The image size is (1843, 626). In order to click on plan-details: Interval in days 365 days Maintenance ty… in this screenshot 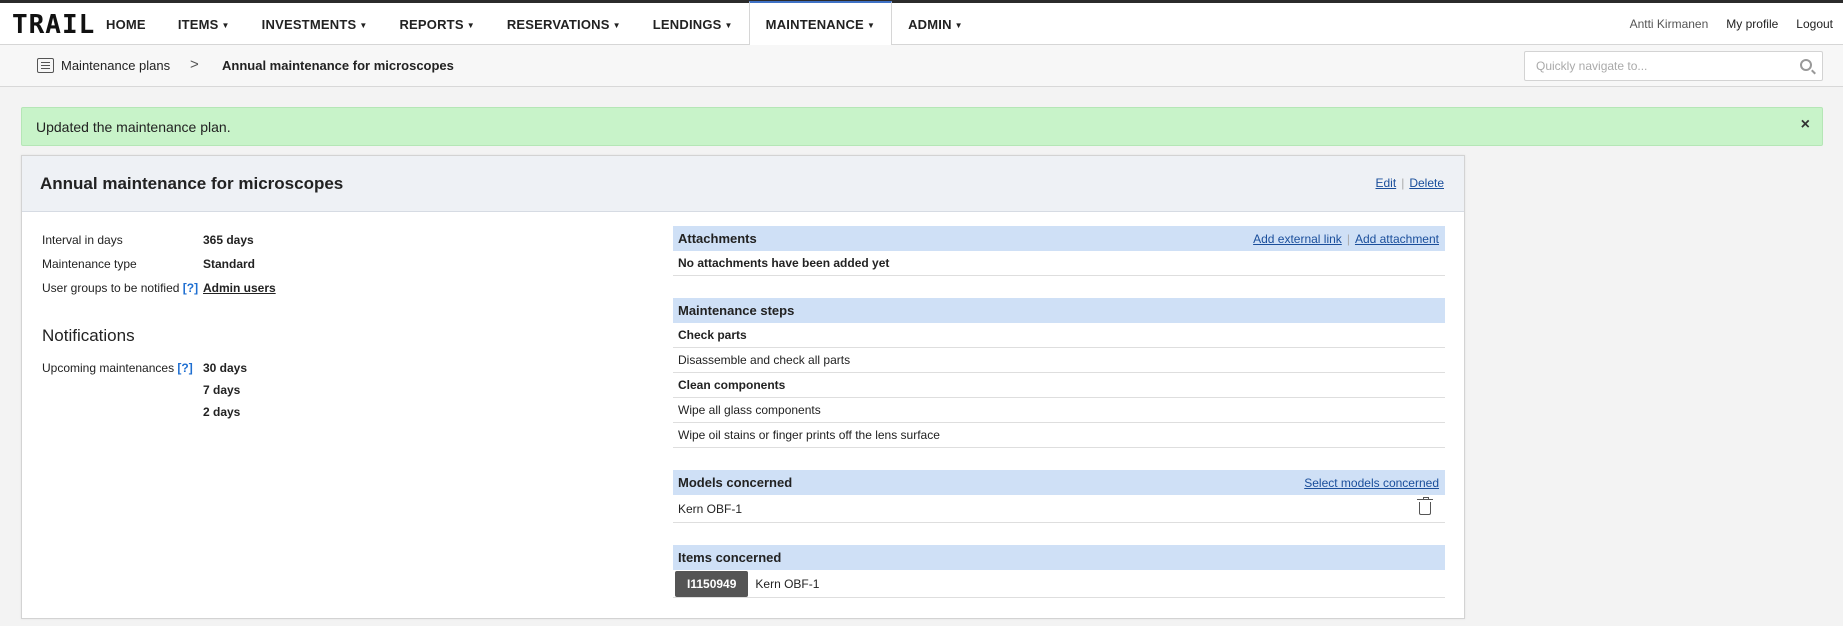, I will do `click(159, 264)`.